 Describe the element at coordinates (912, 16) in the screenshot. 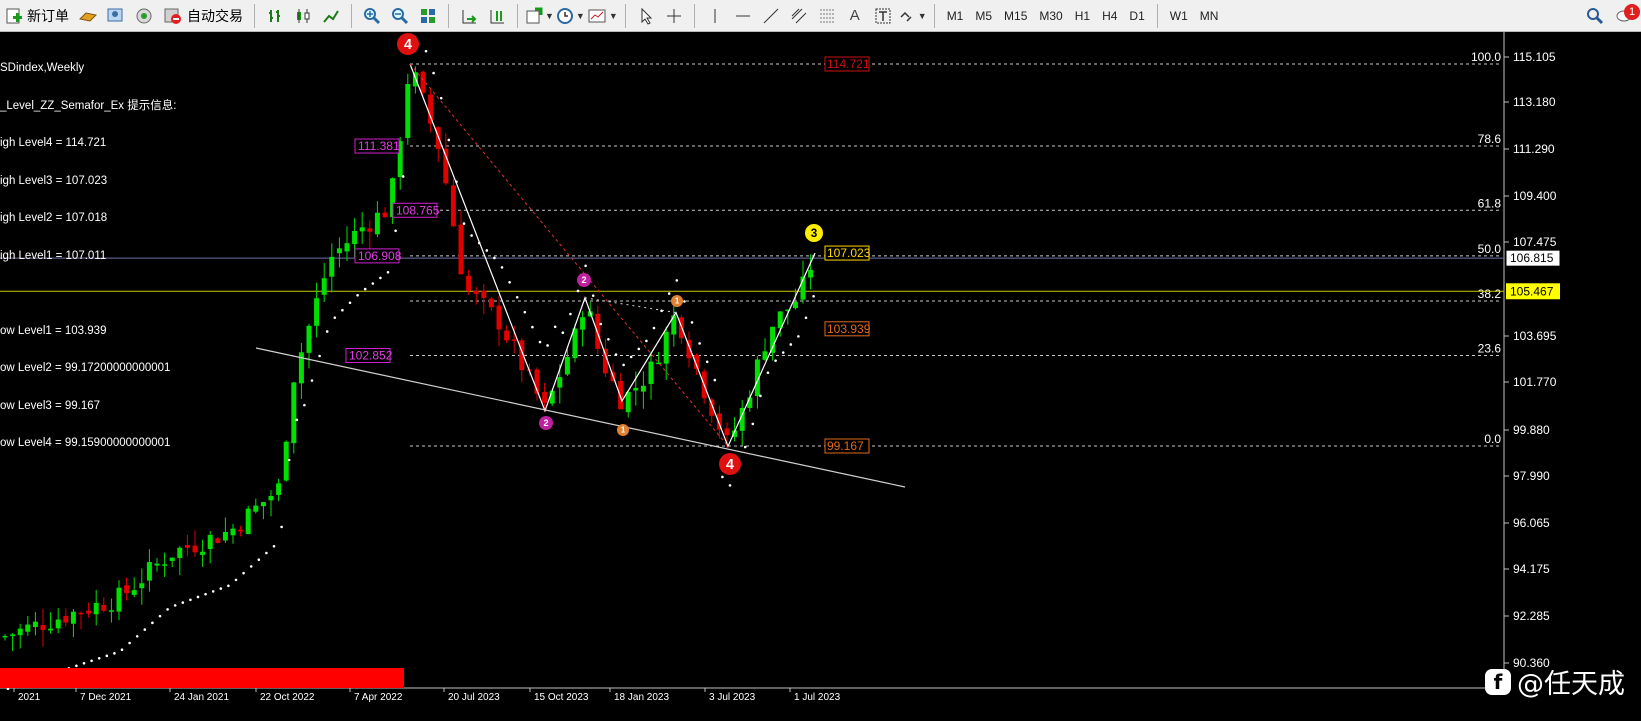

I see `arrows-button: ▼` at that location.